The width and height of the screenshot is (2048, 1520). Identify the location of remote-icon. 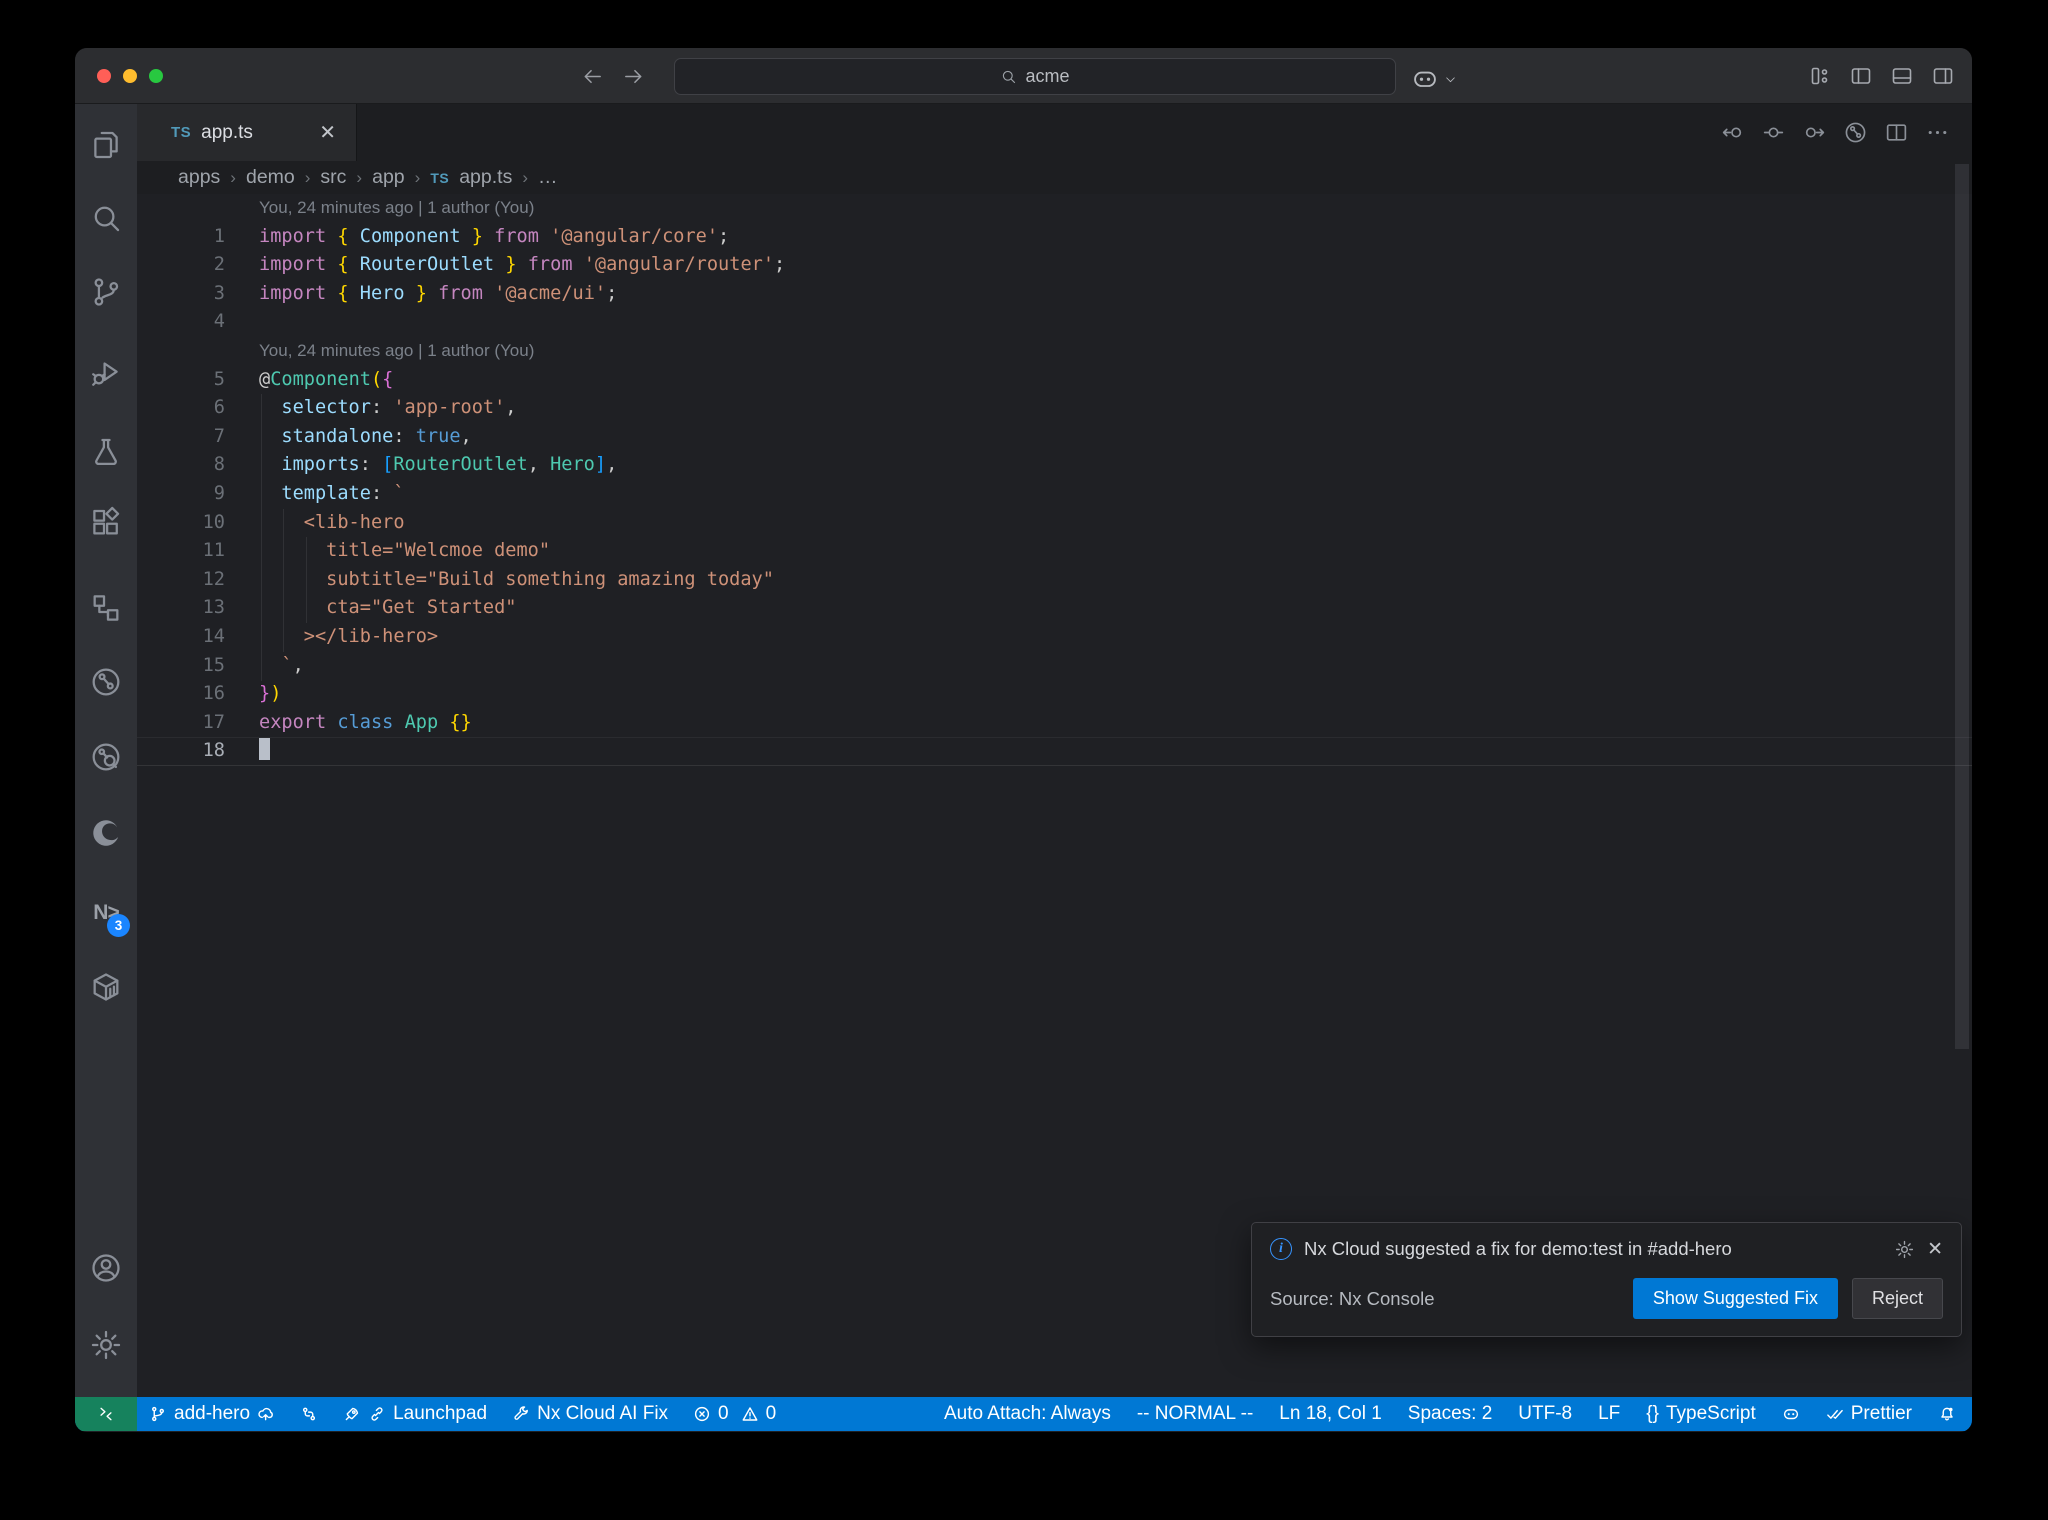
(106, 1414).